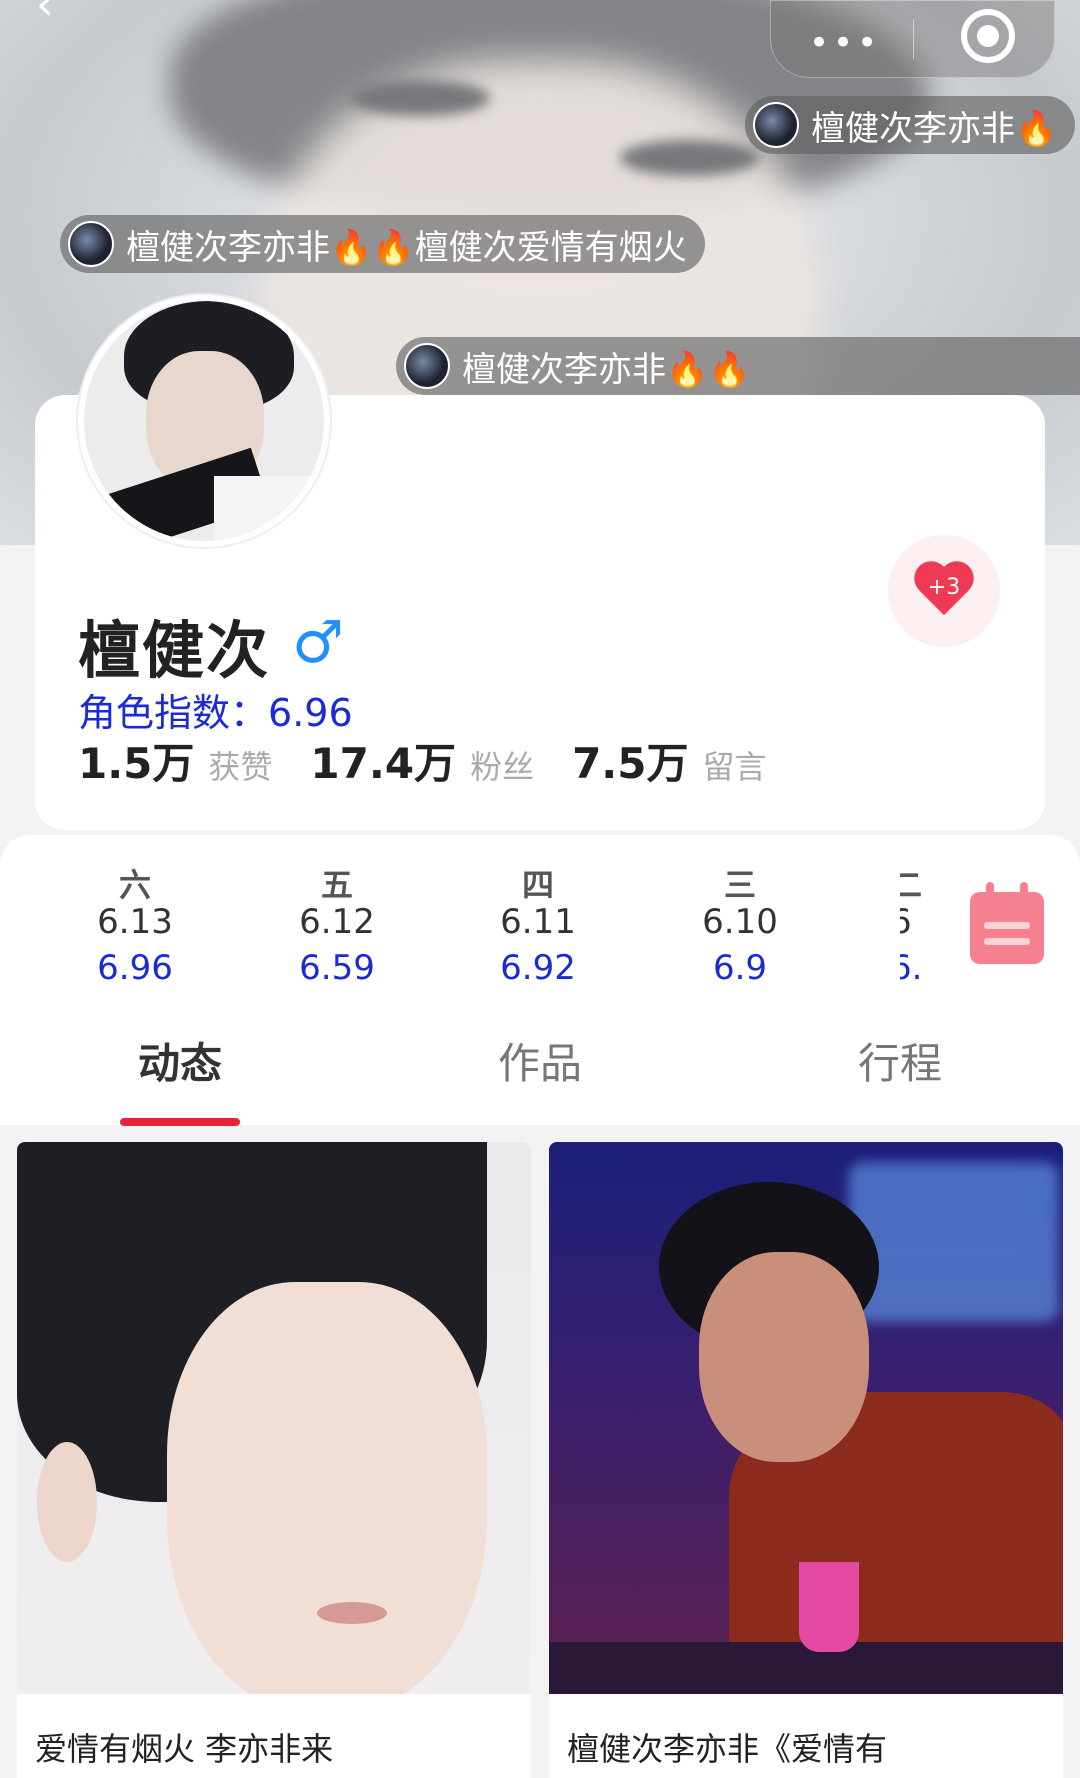  I want to click on daily-index-item: 二 6 6., so click(918, 924).